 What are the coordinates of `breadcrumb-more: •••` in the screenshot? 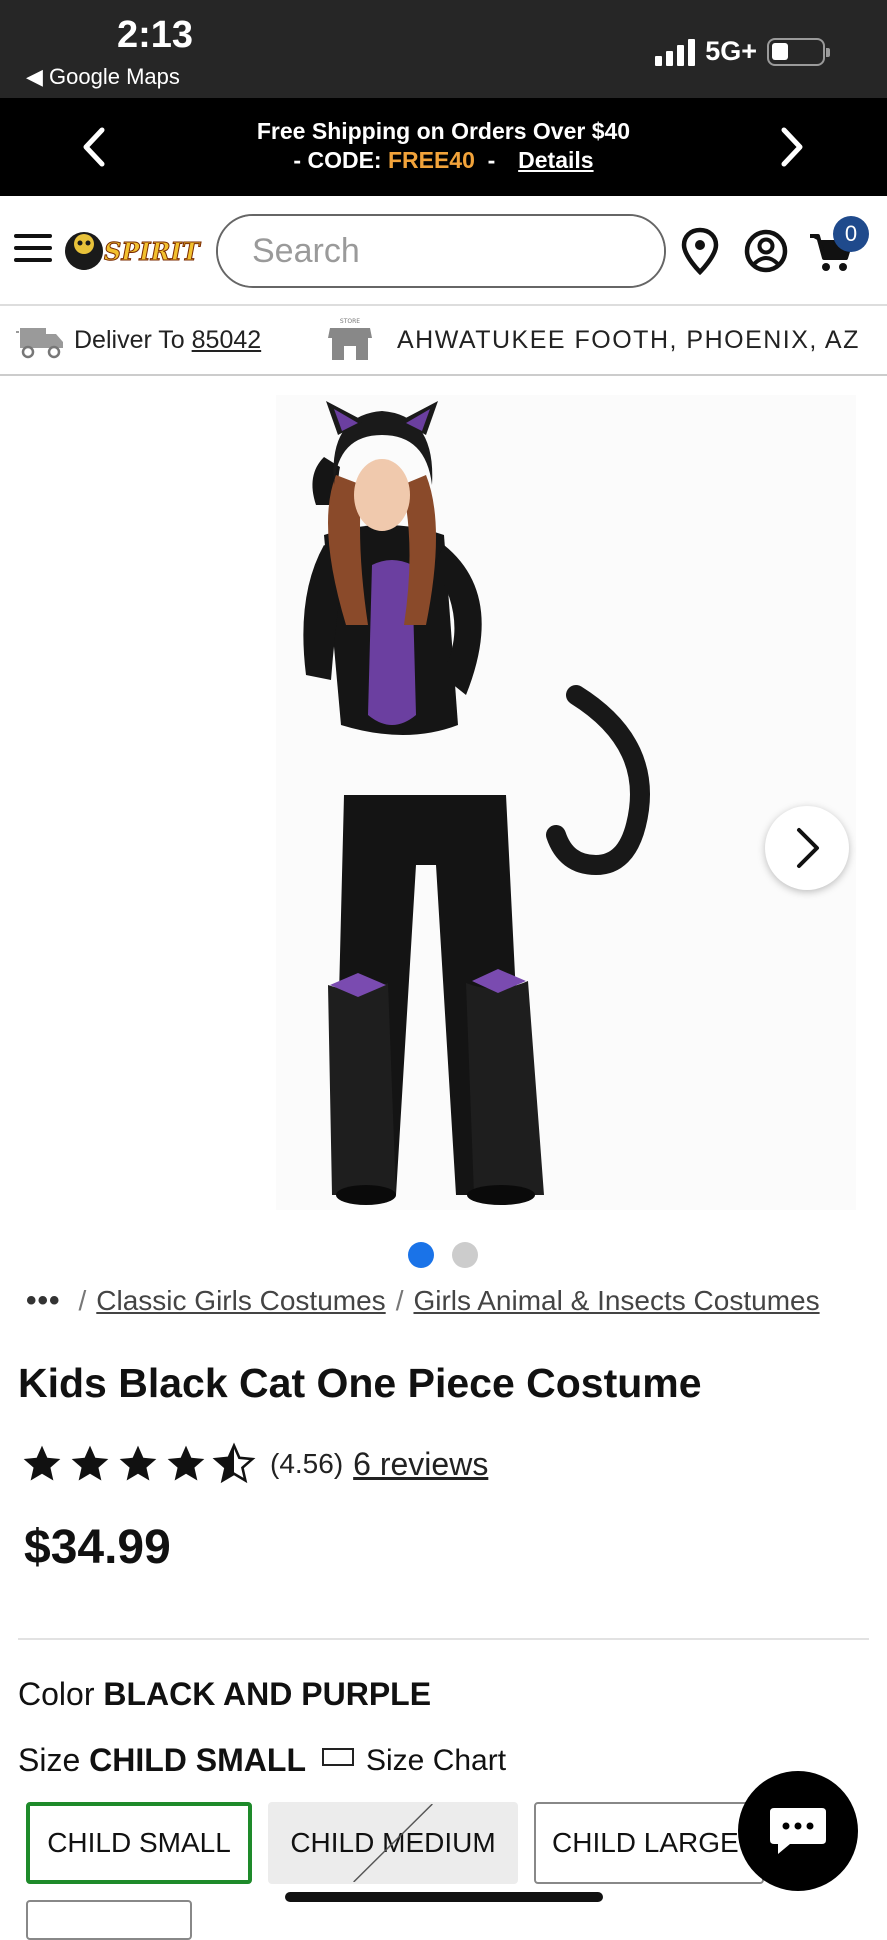 It's located at (43, 1301).